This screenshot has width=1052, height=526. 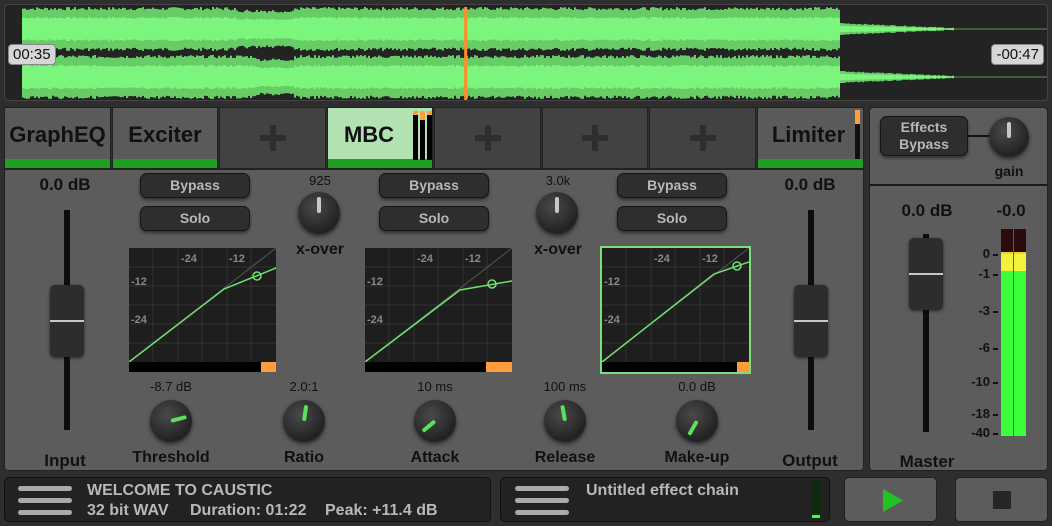 What do you see at coordinates (979, 136) in the screenshot?
I see `connector-line` at bounding box center [979, 136].